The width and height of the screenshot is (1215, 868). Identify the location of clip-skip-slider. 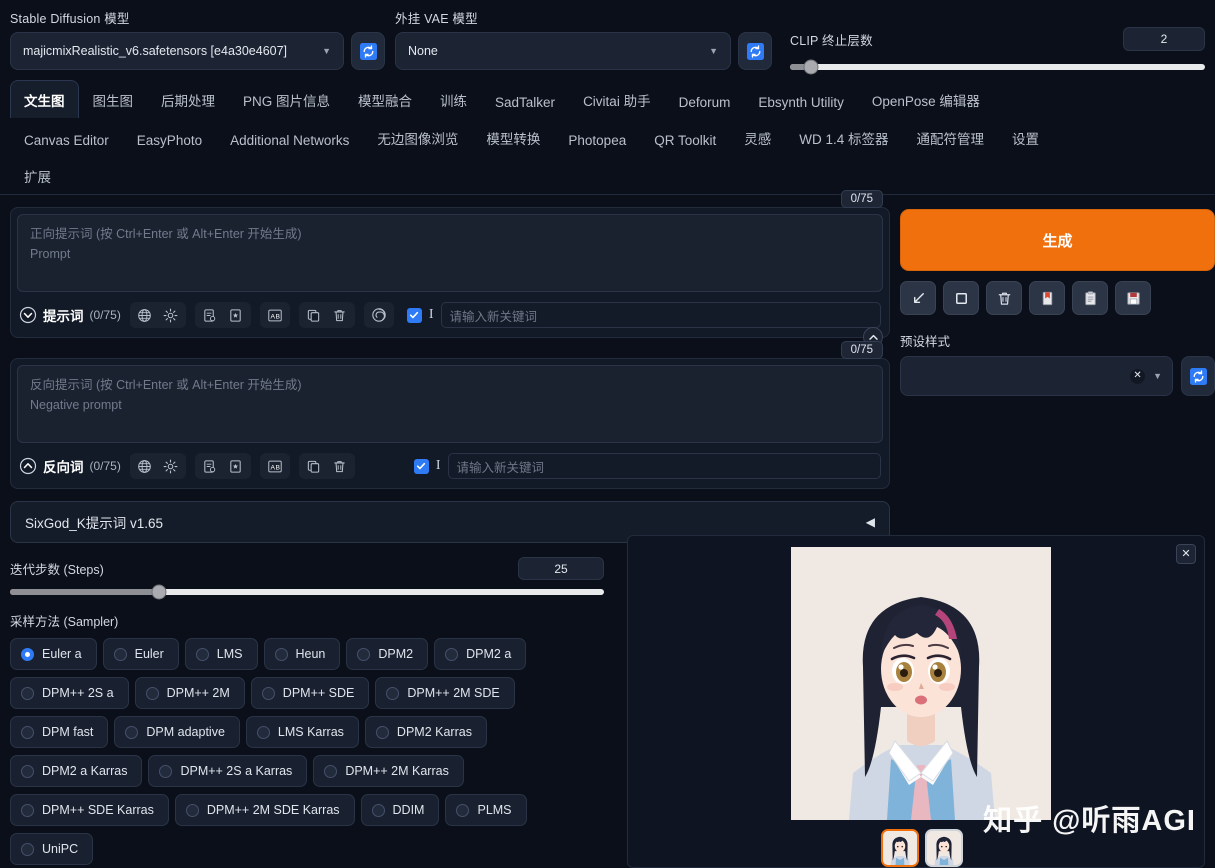
(997, 67).